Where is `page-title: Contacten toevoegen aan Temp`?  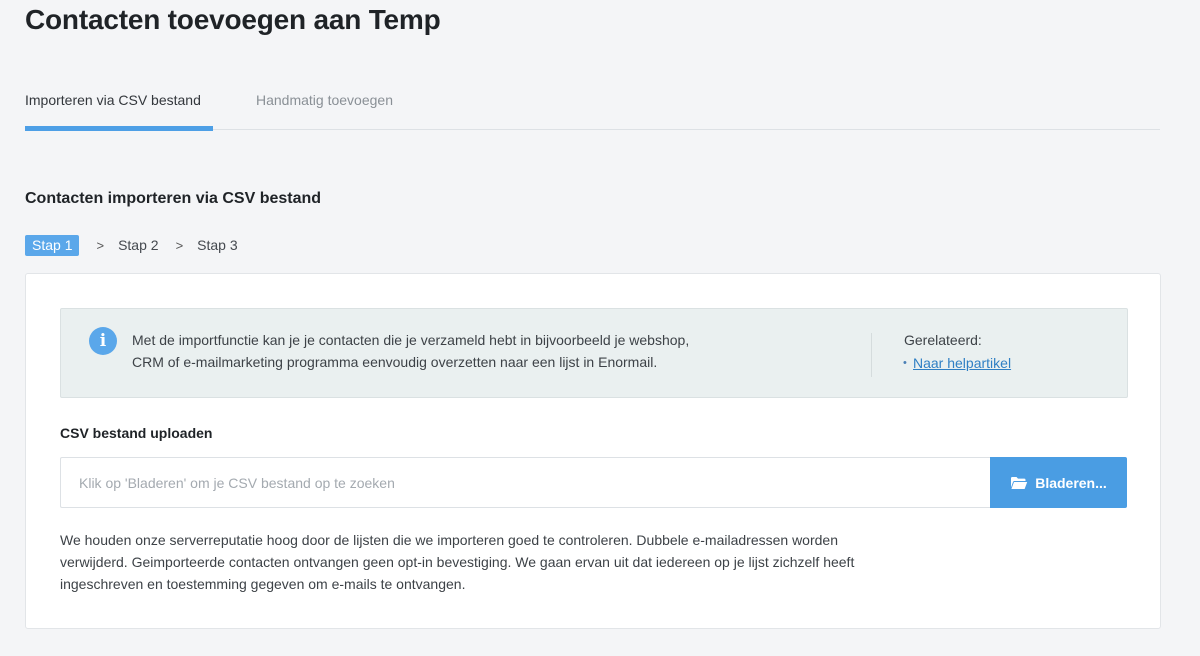 page-title: Contacten toevoegen aan Temp is located at coordinates (233, 19).